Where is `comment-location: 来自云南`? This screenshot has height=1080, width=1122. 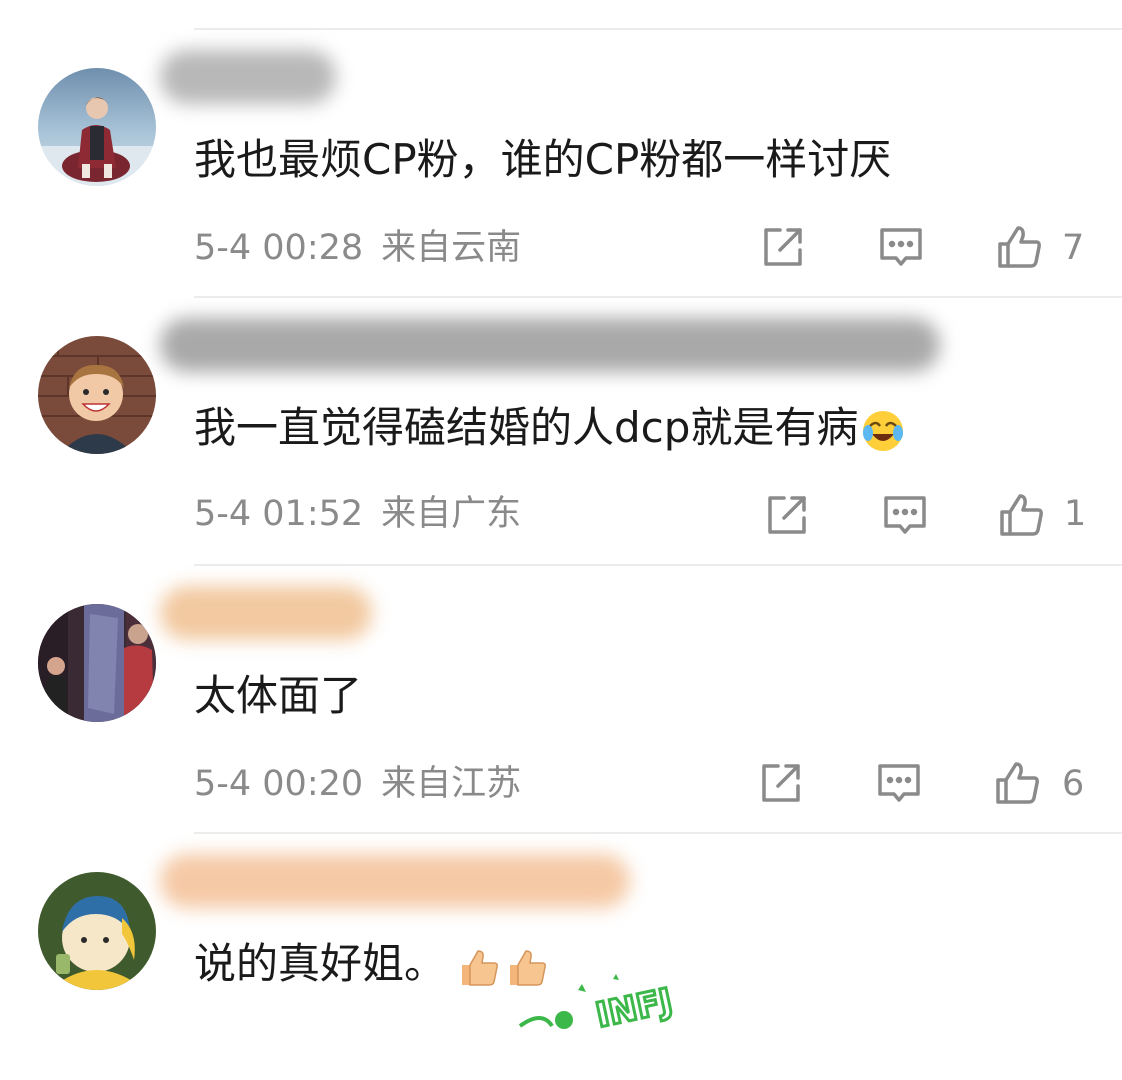 comment-location: 来自云南 is located at coordinates (451, 248).